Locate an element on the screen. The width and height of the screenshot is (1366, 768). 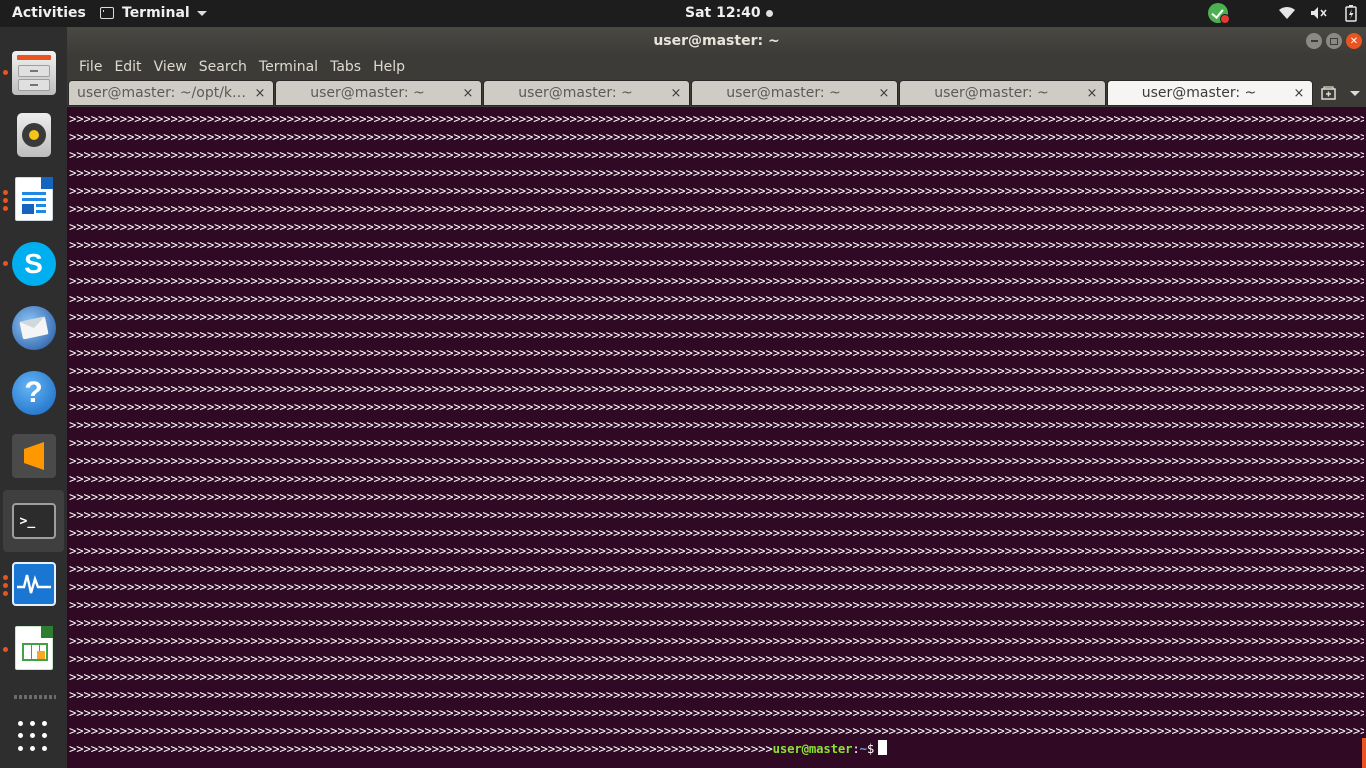
dock-item-rhythmbox is located at coordinates (33, 135).